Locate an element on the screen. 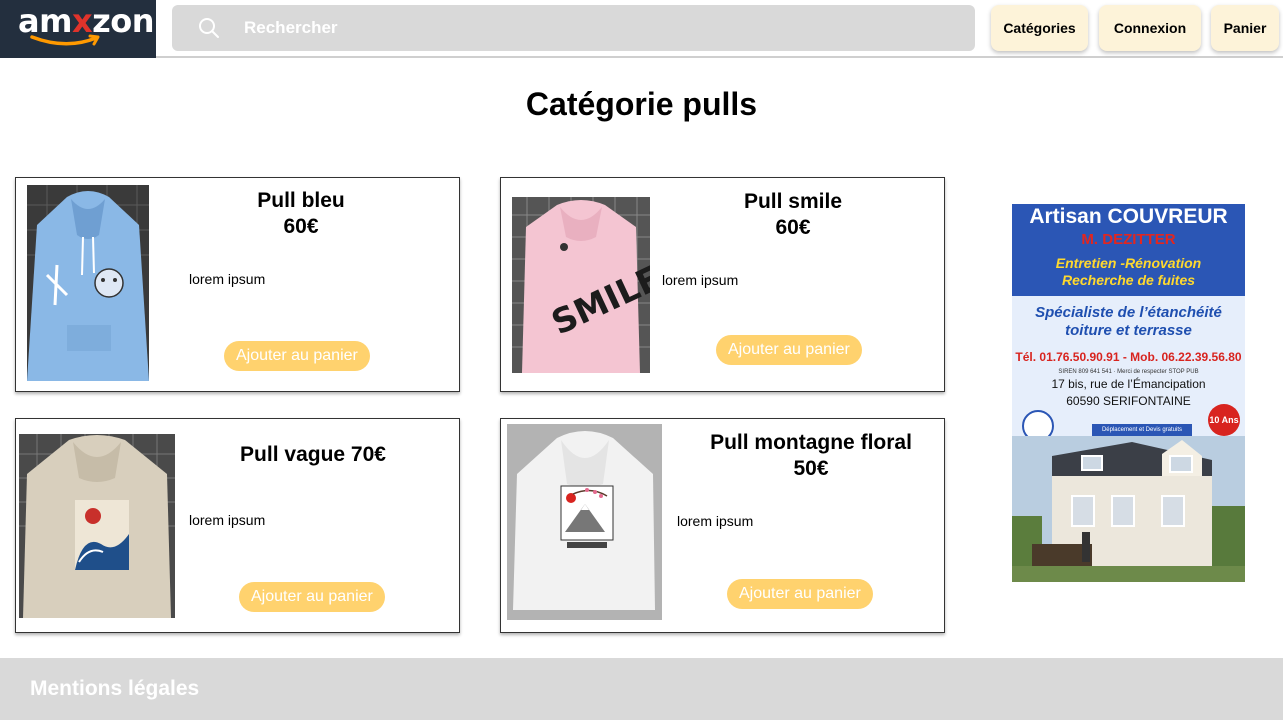 The width and height of the screenshot is (1283, 720). ad-devis-banner: Déplacement et Devis gratuits is located at coordinates (1142, 430).